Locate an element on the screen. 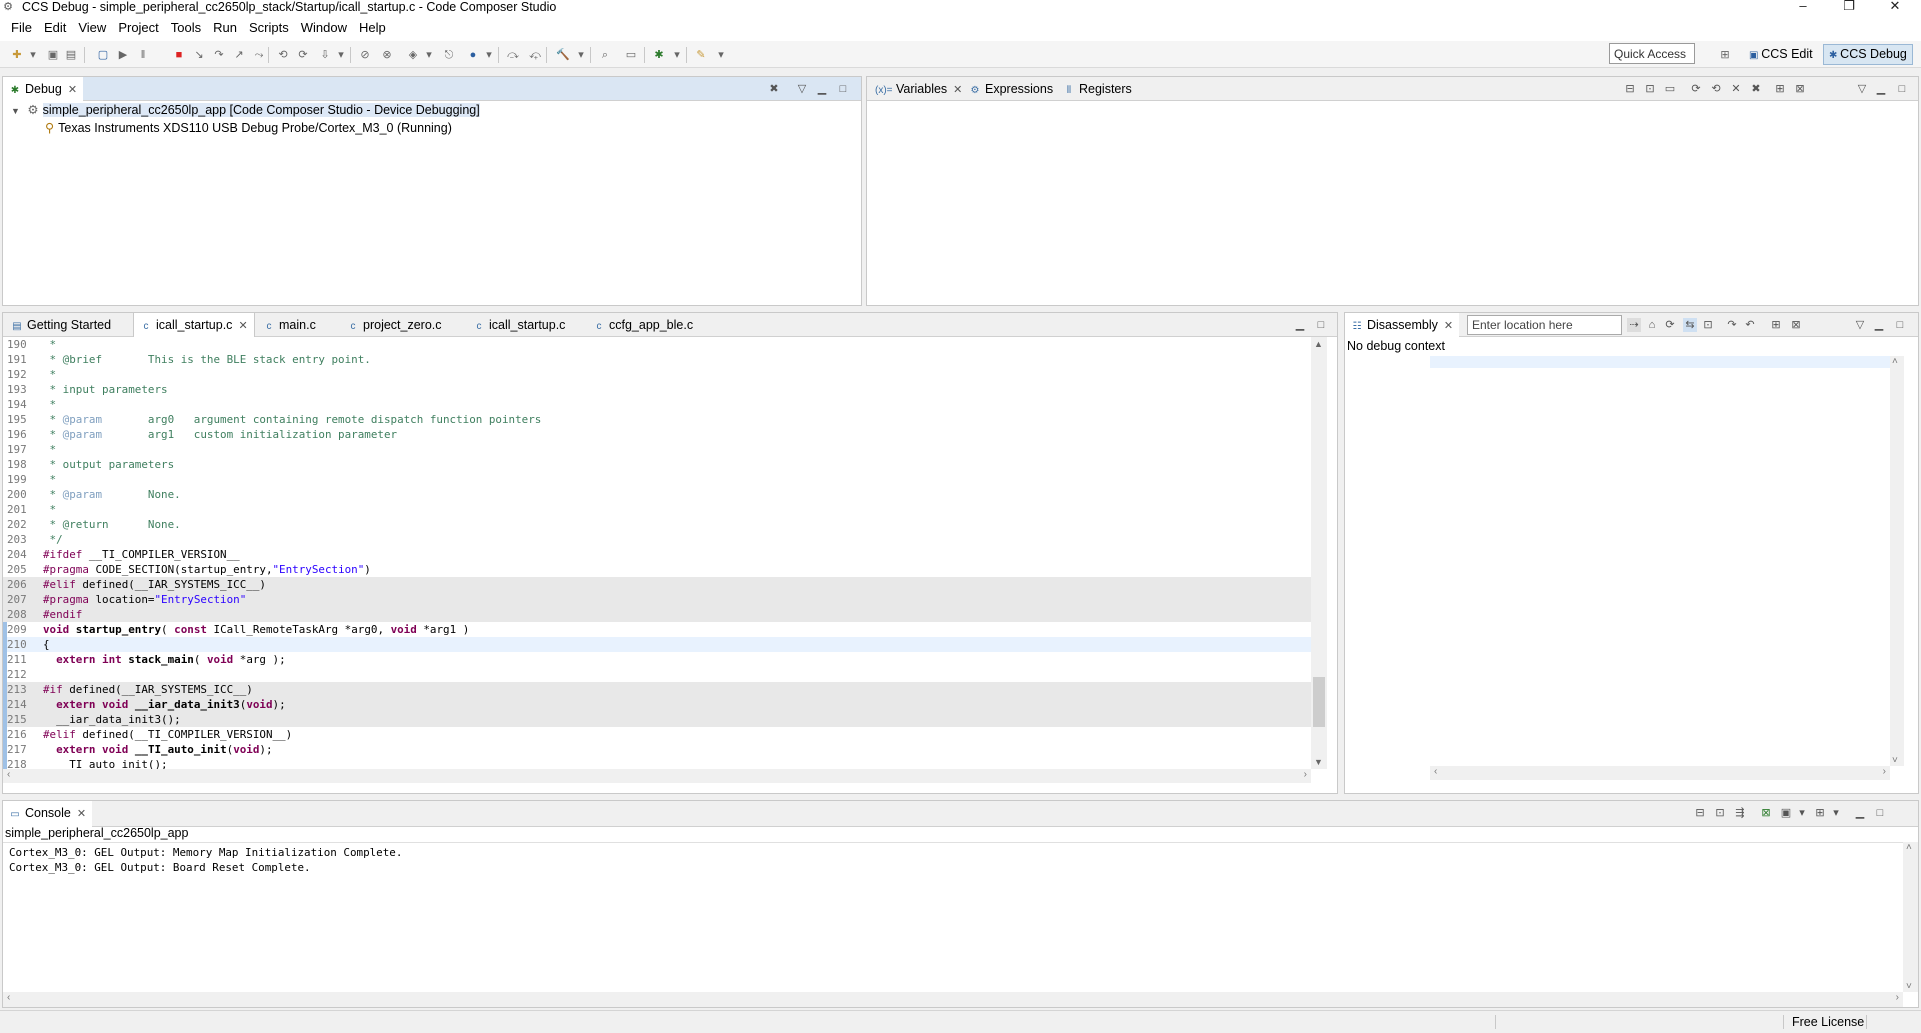  open-console-icon: ⊞ is located at coordinates (1820, 813).